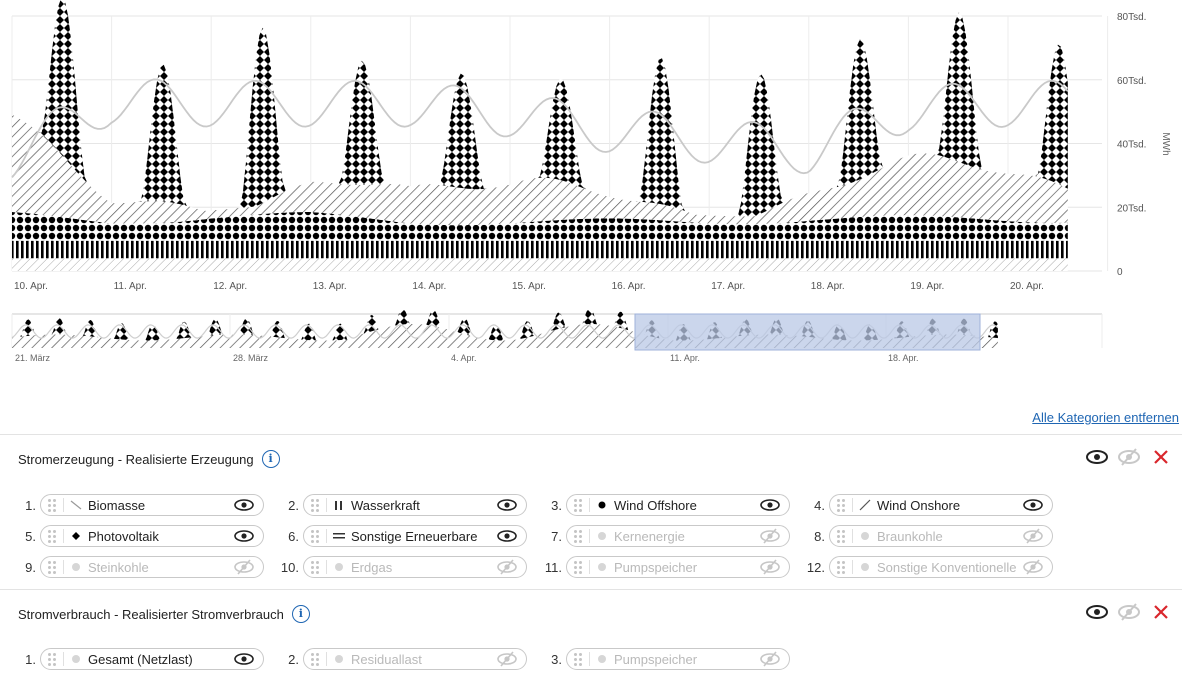 This screenshot has width=1182, height=675. I want to click on category-number: 5., so click(30, 536).